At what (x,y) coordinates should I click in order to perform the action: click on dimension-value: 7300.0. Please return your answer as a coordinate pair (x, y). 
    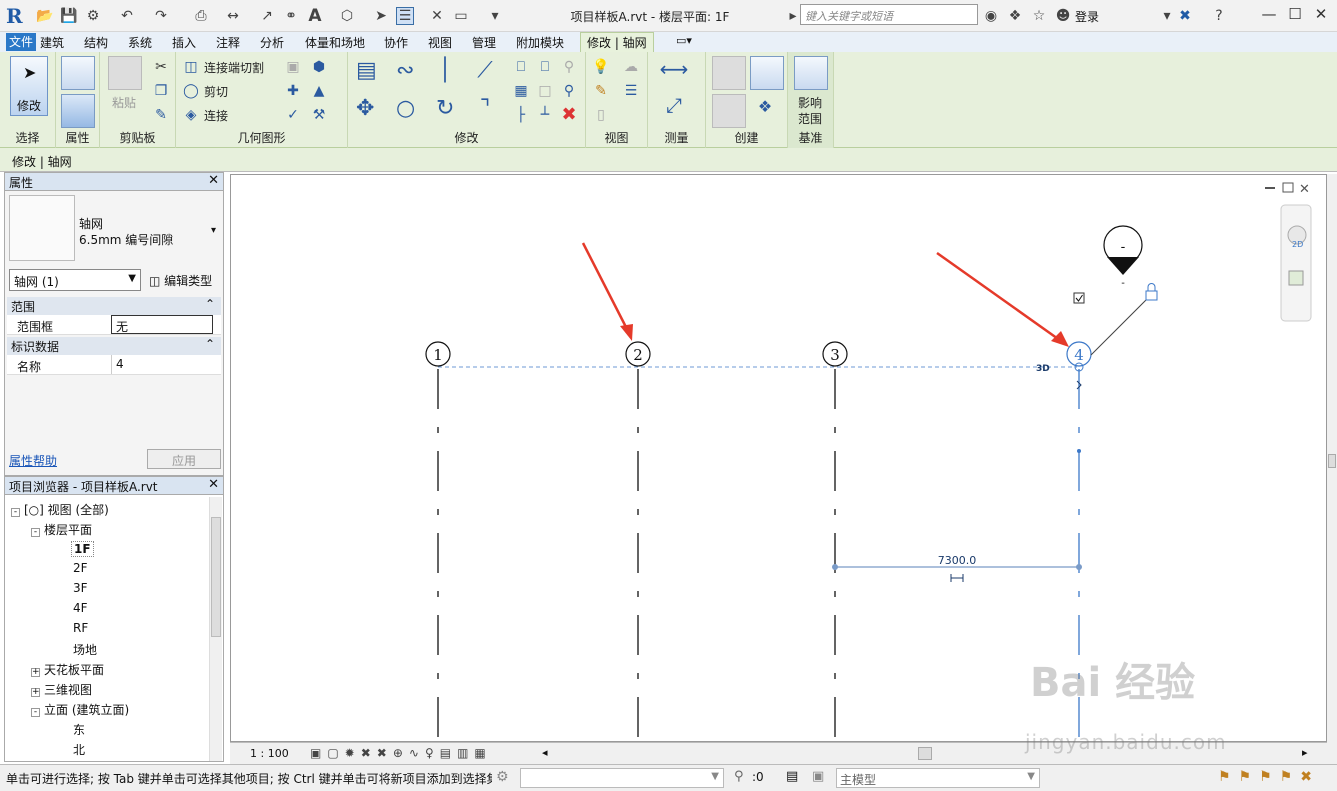
    Looking at the image, I should click on (957, 560).